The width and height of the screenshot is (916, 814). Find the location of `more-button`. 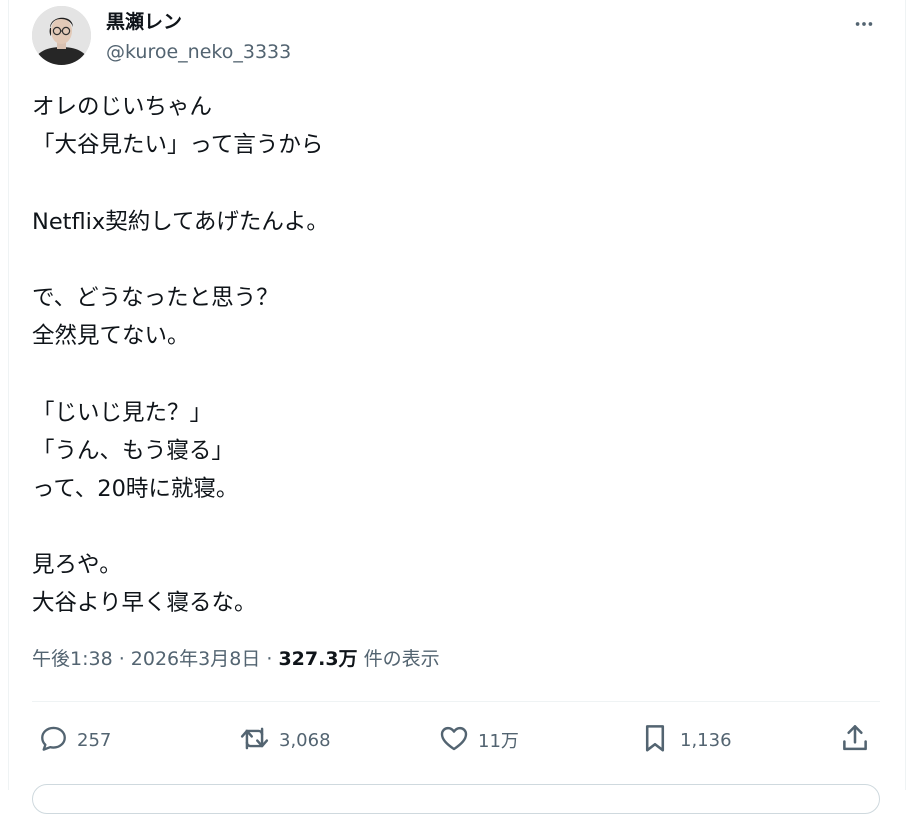

more-button is located at coordinates (864, 26).